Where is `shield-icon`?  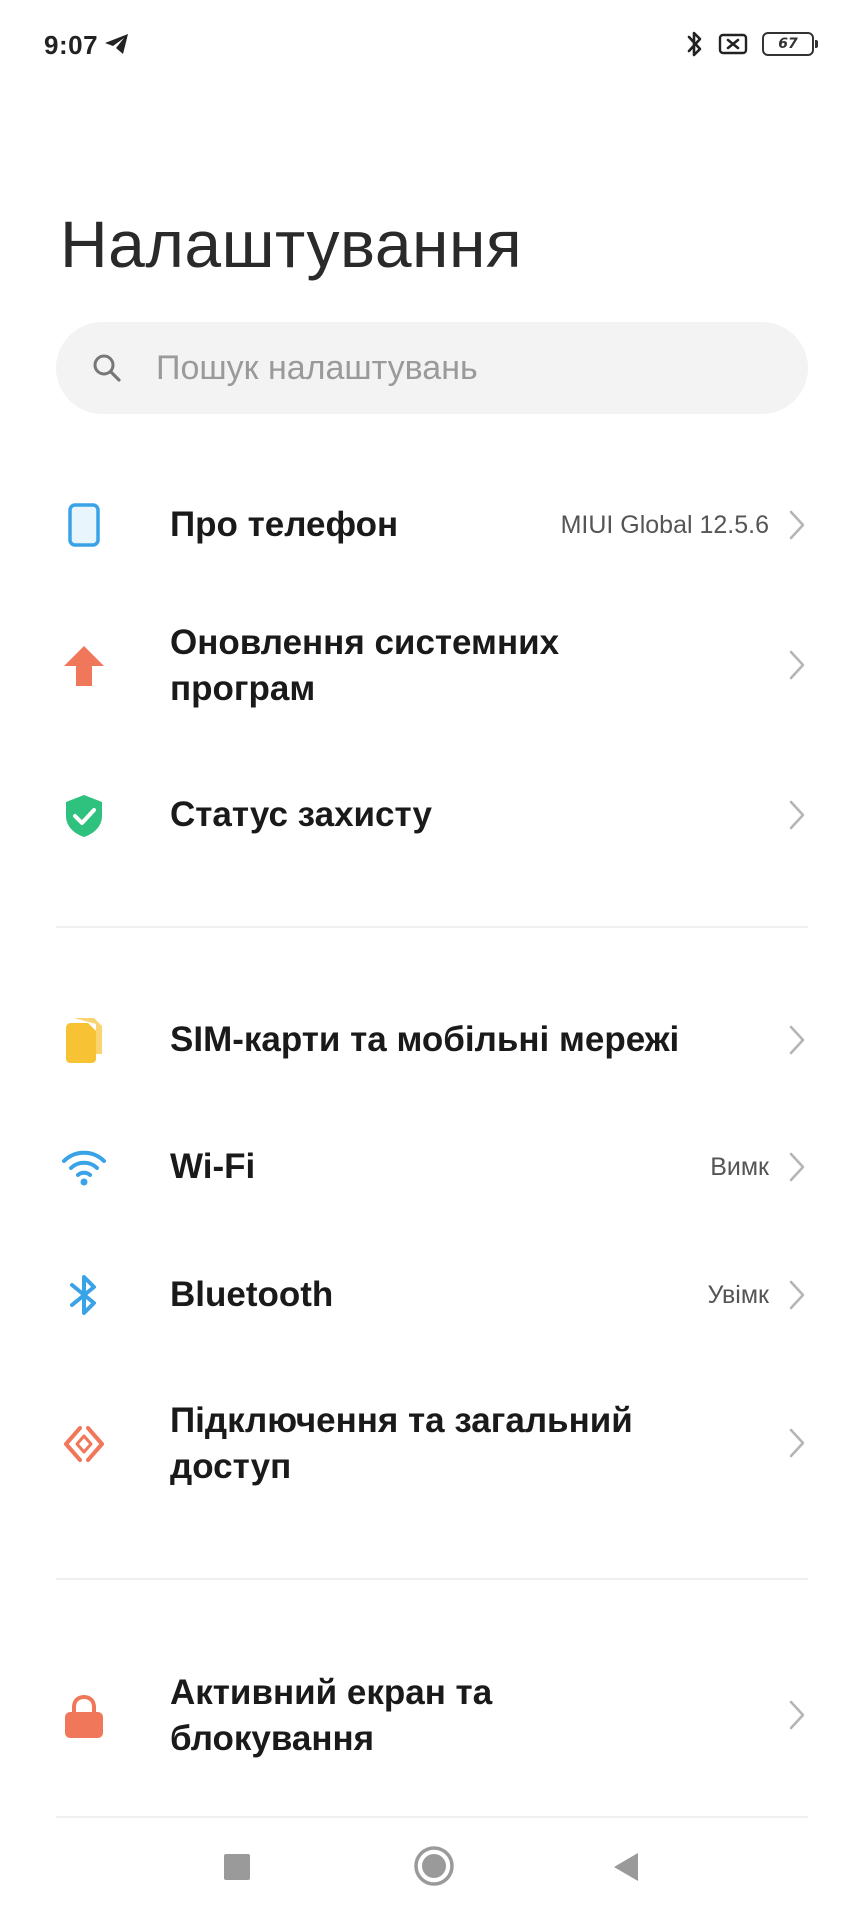
shield-icon is located at coordinates (84, 816).